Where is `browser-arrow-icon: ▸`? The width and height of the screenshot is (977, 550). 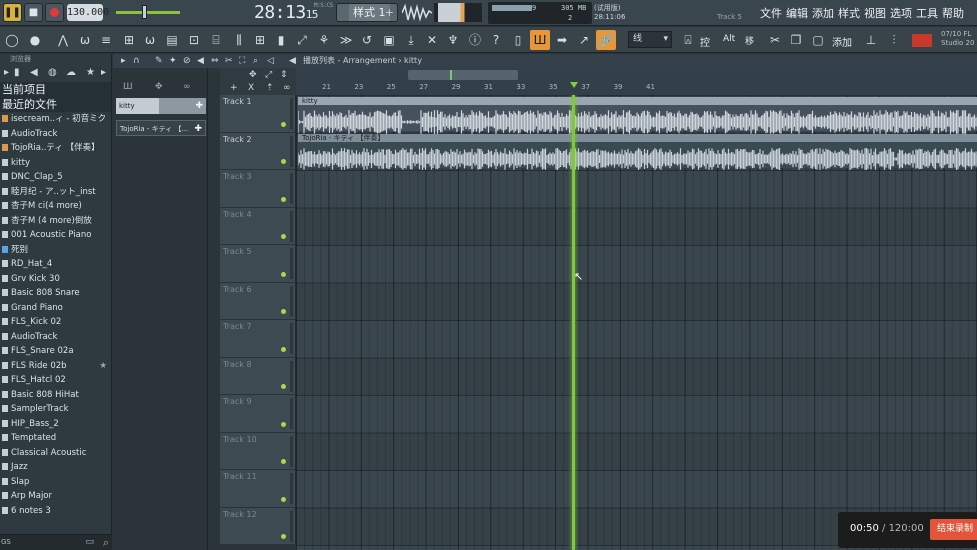
browser-arrow-icon: ▸ is located at coordinates (6, 72).